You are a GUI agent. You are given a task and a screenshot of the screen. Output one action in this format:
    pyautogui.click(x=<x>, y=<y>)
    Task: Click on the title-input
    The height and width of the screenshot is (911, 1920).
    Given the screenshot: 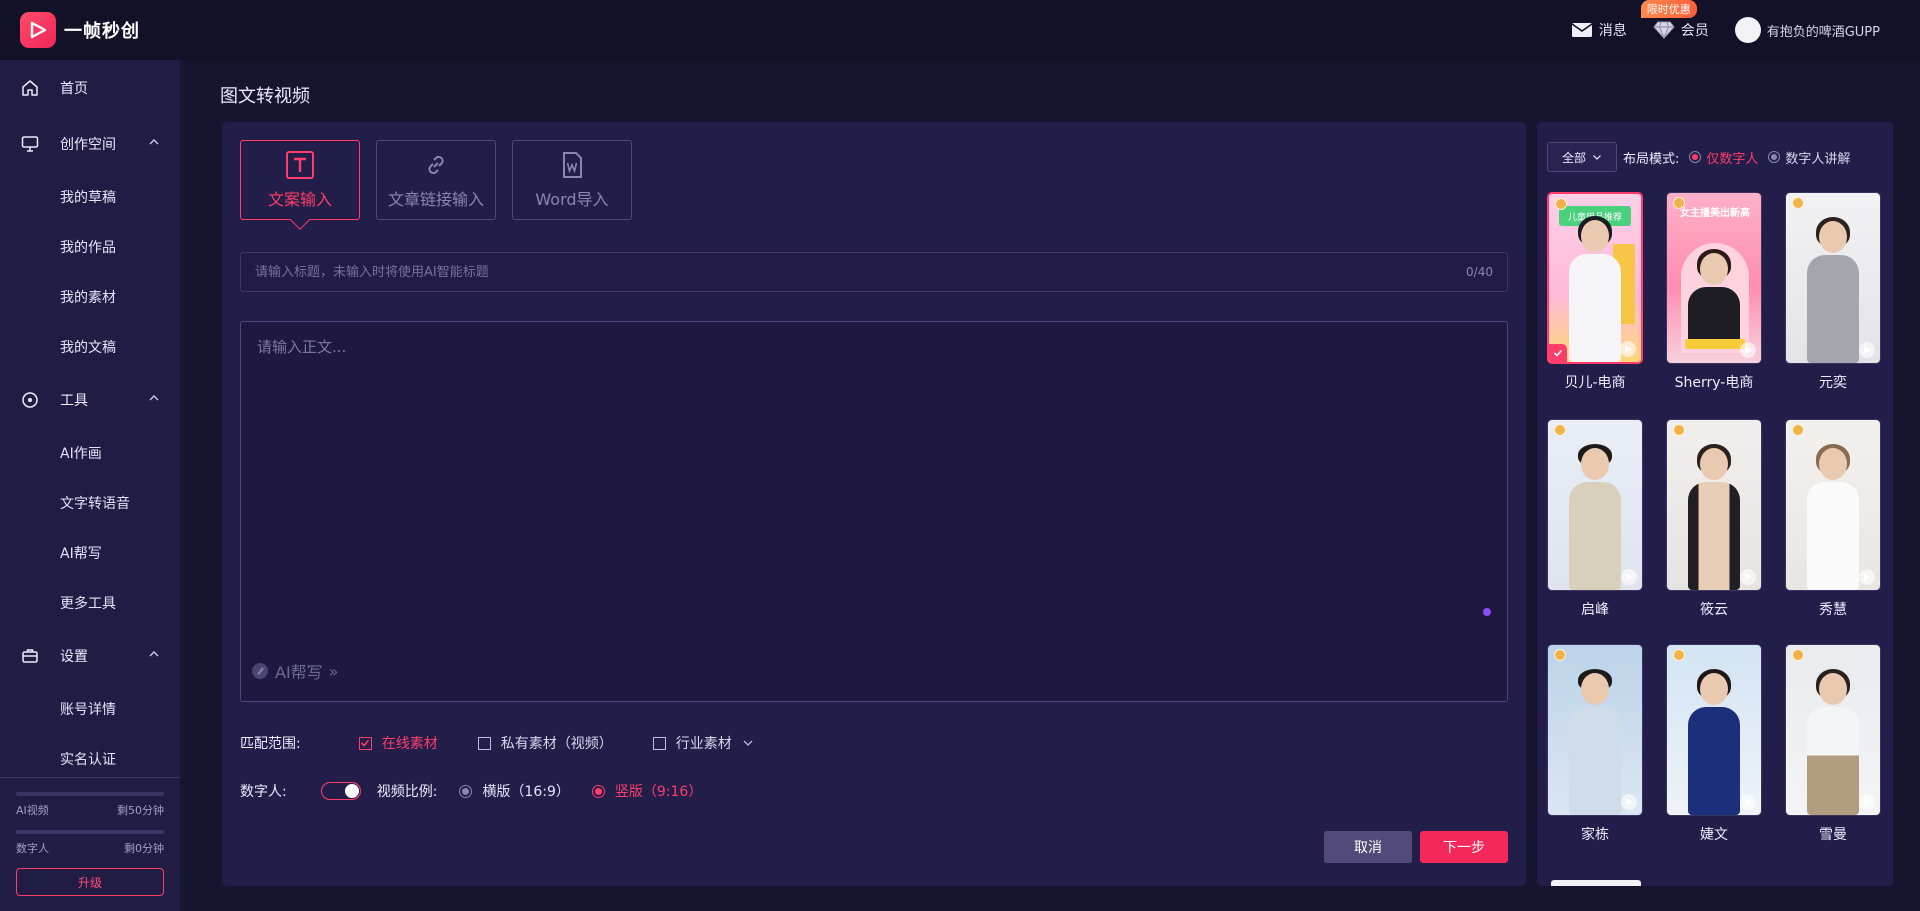 What is the action you would take?
    pyautogui.click(x=861, y=272)
    